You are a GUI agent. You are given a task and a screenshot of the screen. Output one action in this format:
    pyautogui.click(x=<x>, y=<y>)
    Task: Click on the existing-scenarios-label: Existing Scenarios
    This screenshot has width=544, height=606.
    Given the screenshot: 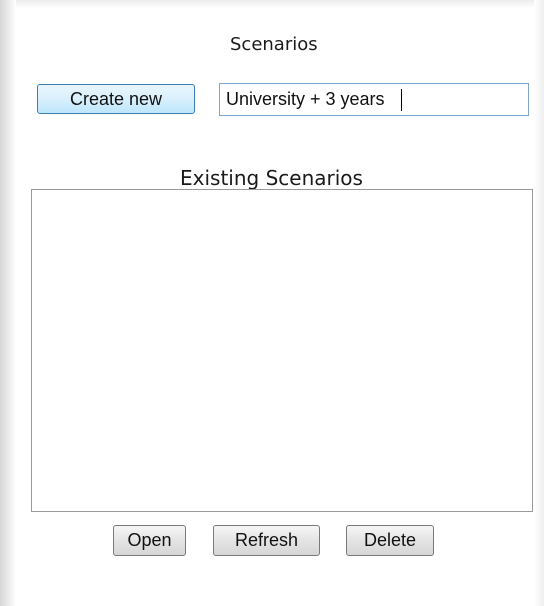 What is the action you would take?
    pyautogui.click(x=271, y=178)
    